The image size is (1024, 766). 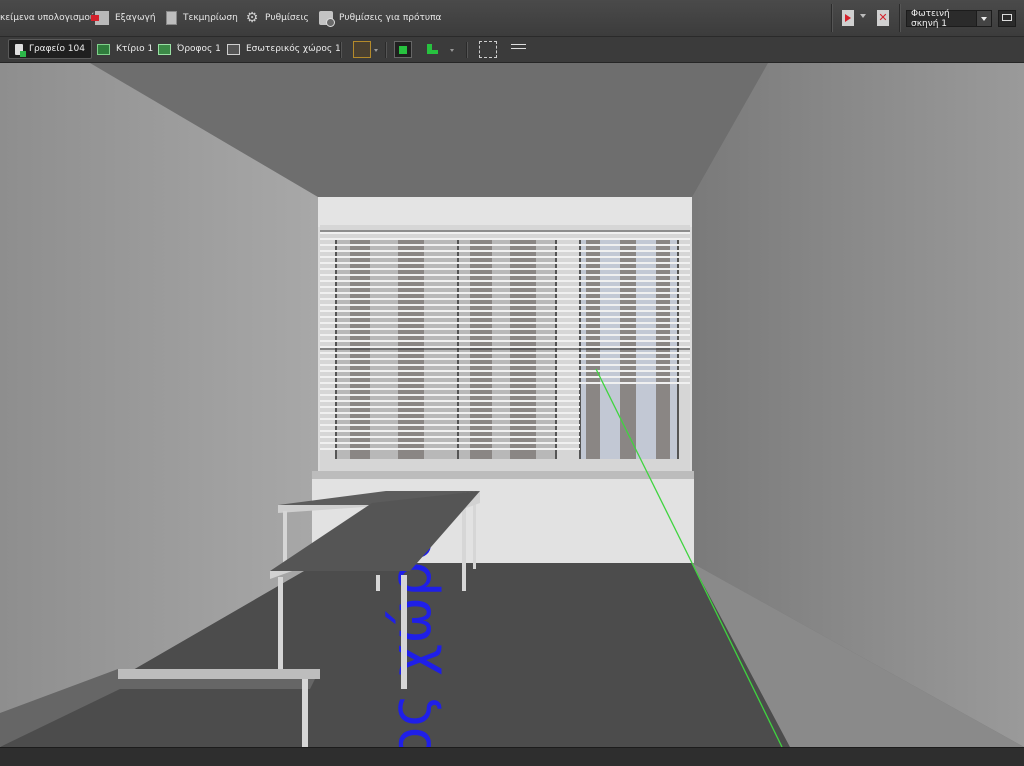 What do you see at coordinates (252, 18) in the screenshot?
I see `gear-icon: ⚙` at bounding box center [252, 18].